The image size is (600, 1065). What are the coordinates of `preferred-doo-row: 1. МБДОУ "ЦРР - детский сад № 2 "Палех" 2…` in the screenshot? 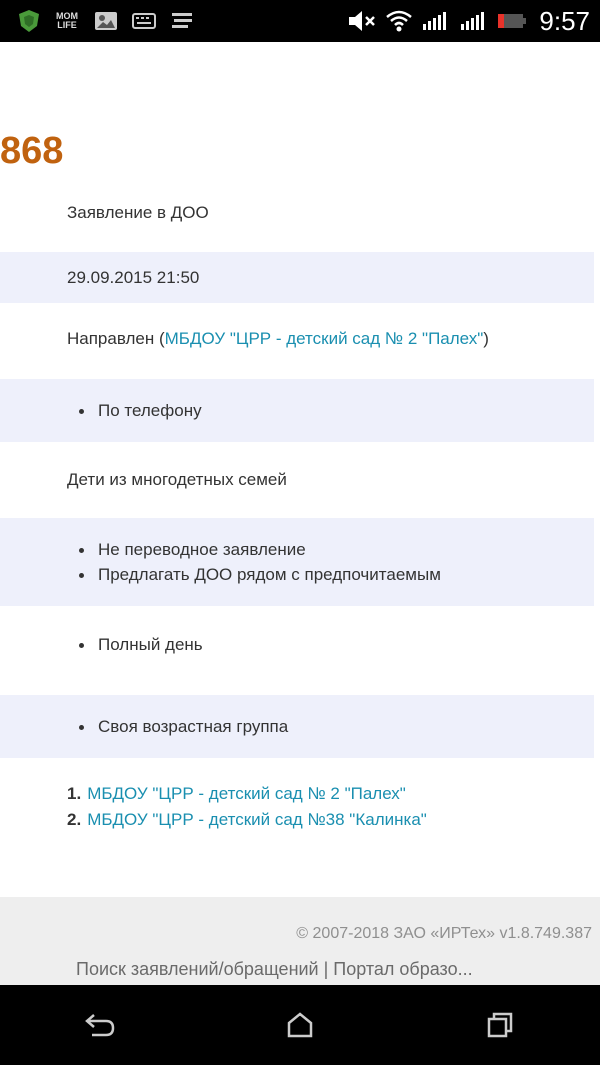 It's located at (297, 807).